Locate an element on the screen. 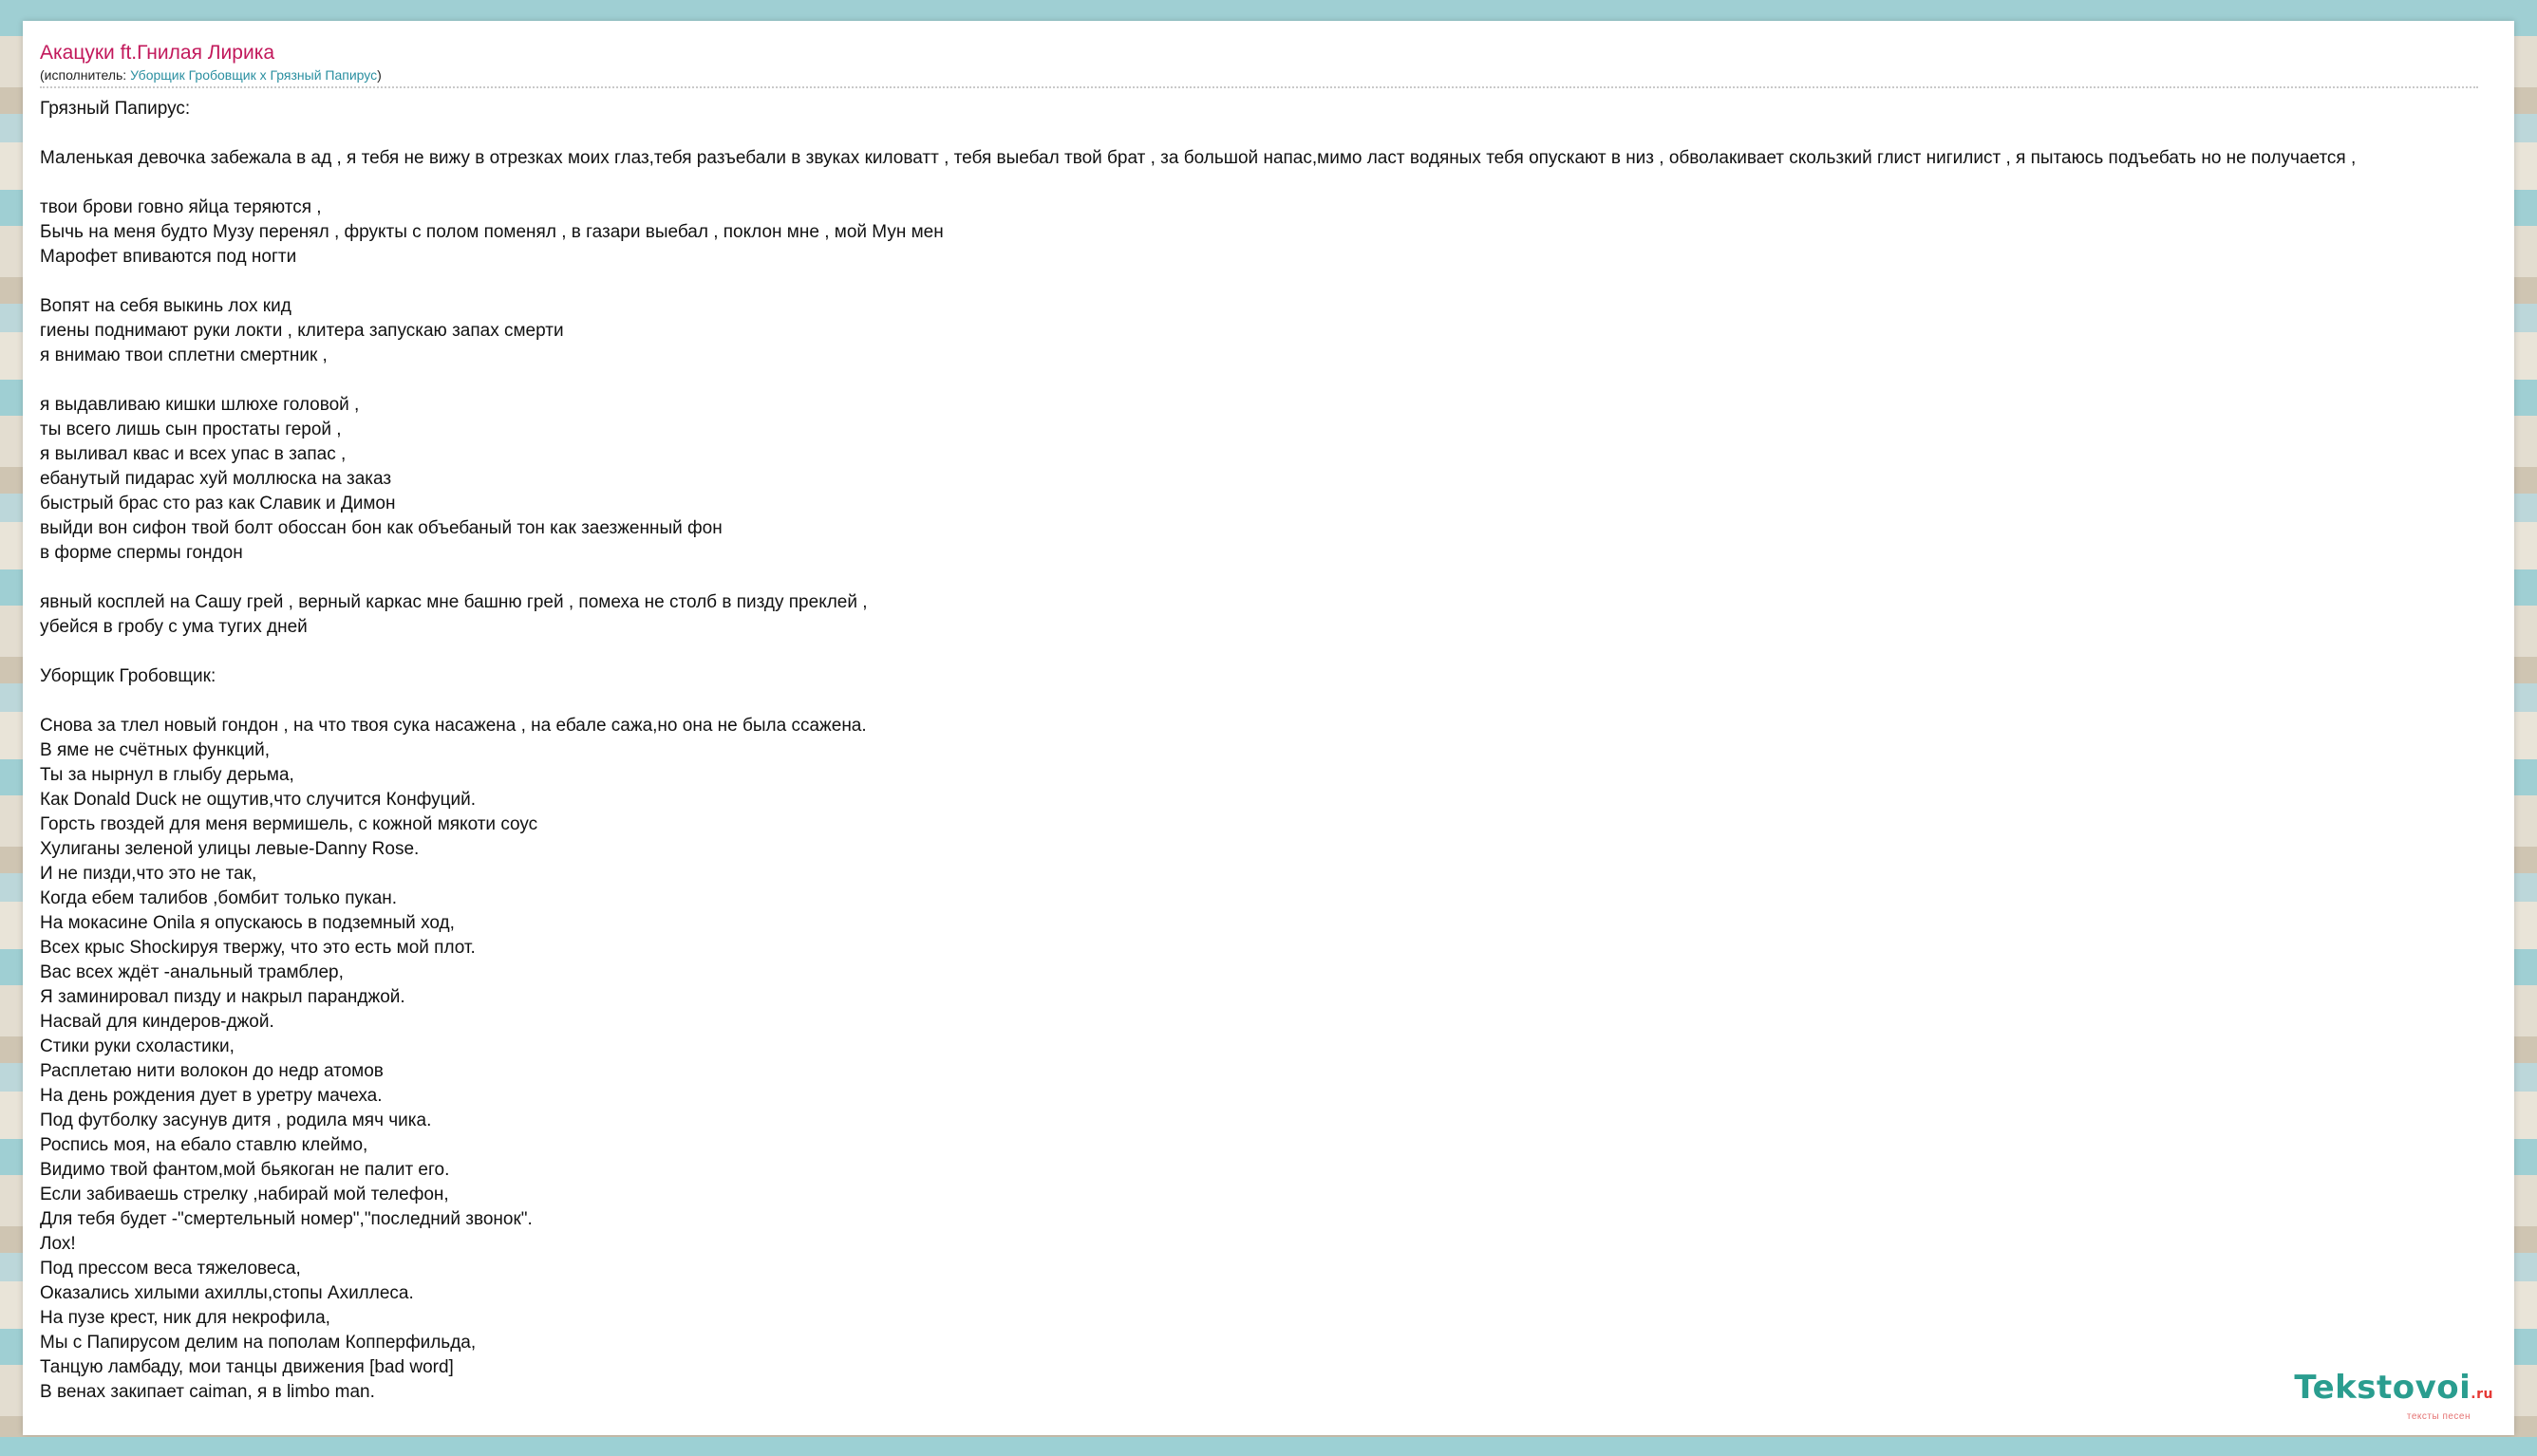  lyric-line: На день рождения дует в уретру мачеха. is located at coordinates (211, 1096).